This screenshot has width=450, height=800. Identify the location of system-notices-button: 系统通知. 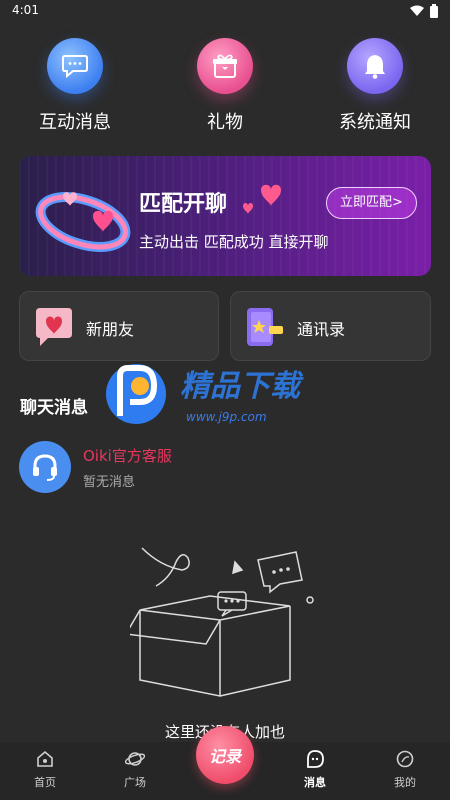
(375, 86).